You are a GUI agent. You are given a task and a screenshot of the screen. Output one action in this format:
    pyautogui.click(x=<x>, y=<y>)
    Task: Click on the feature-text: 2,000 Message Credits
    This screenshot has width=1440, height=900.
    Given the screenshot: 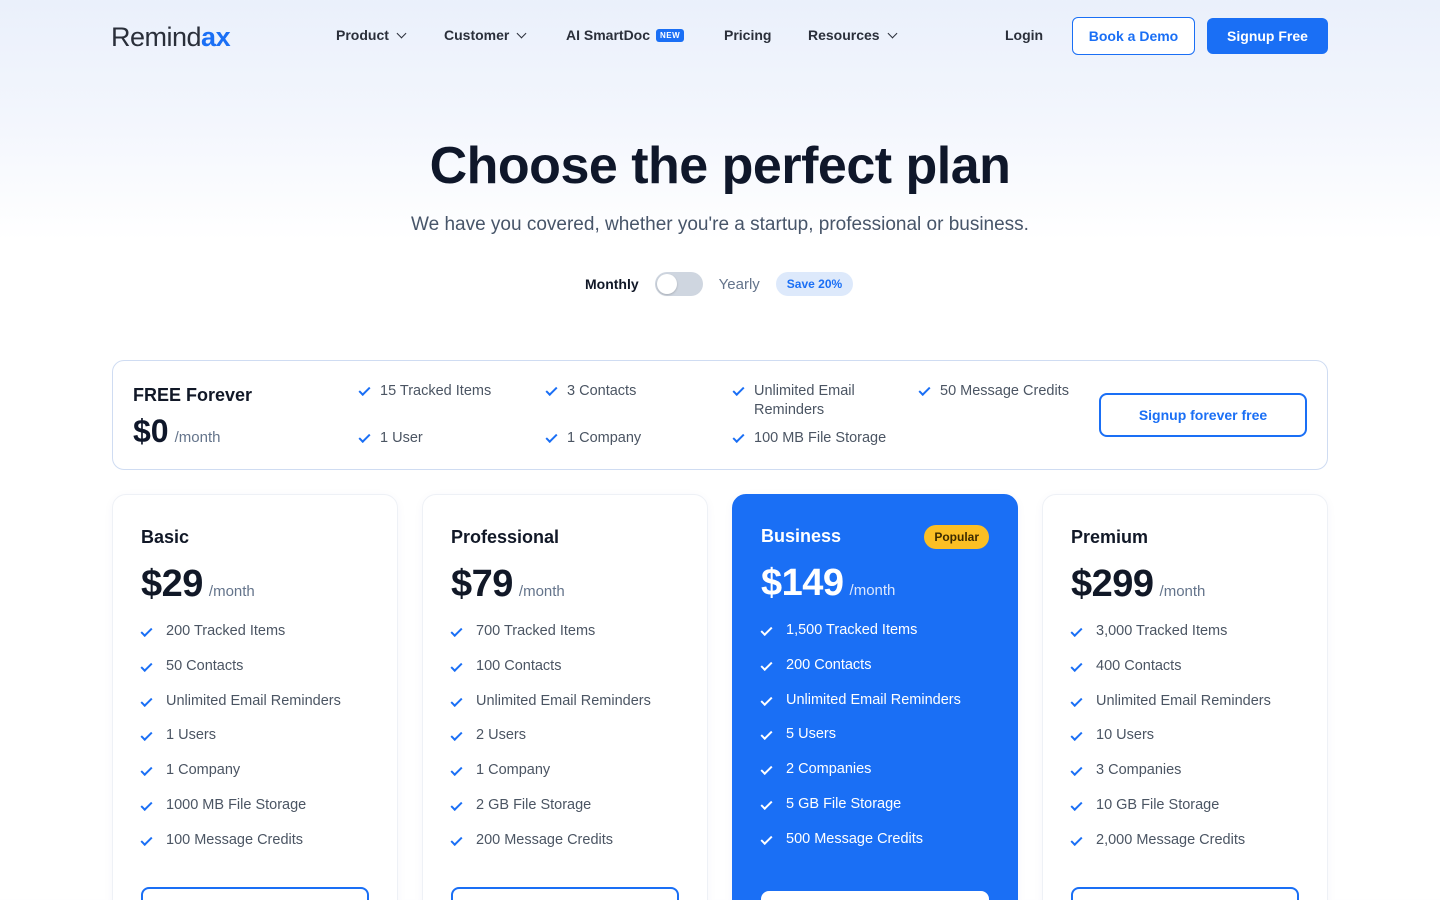 What is the action you would take?
    pyautogui.click(x=1171, y=839)
    